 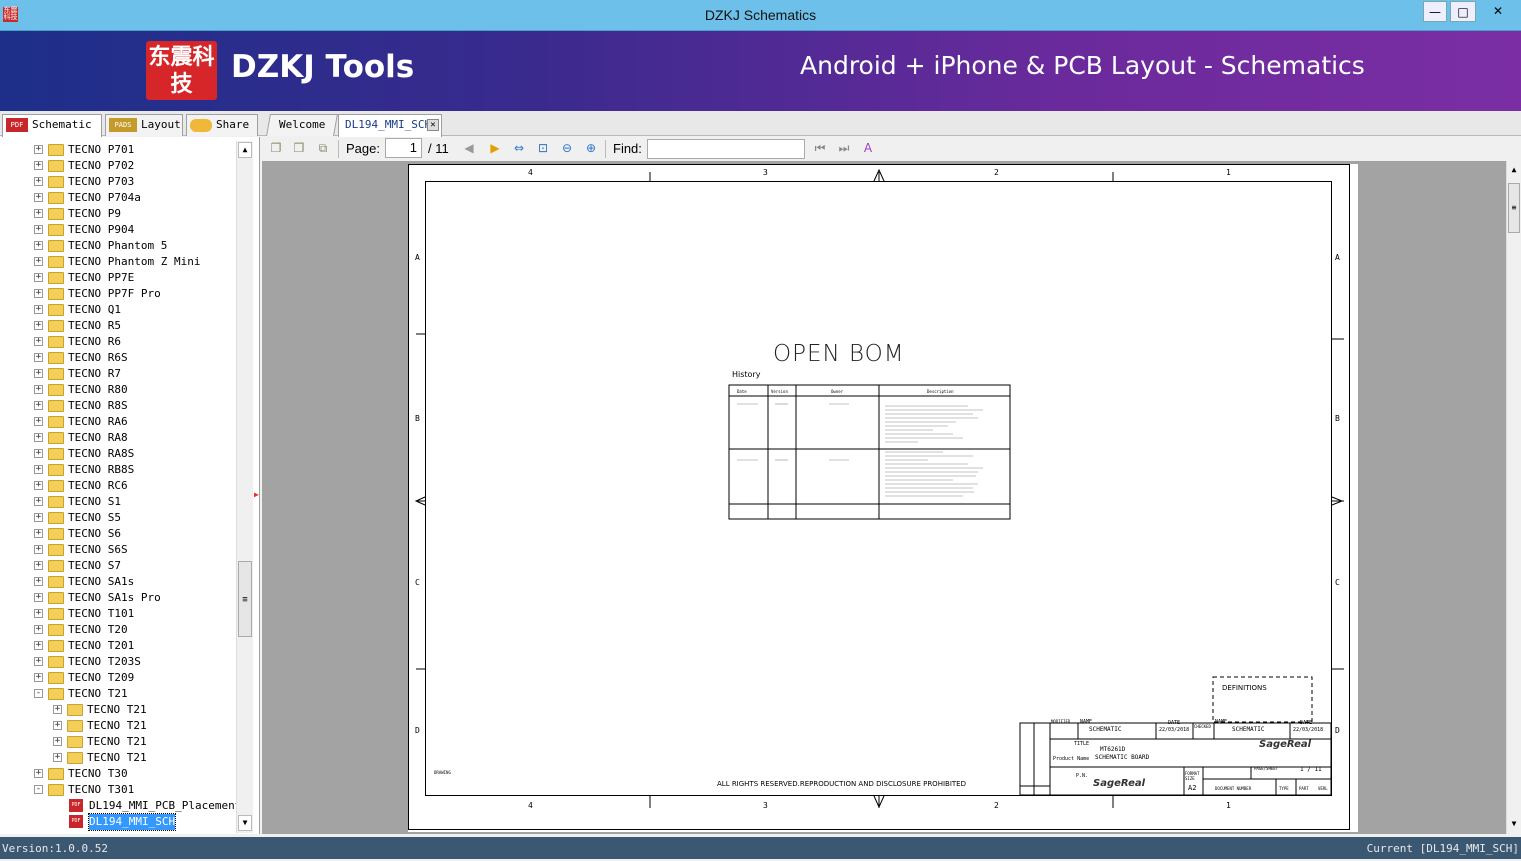 I want to click on scroll-down-arrow-icon: ▼, so click(x=245, y=823).